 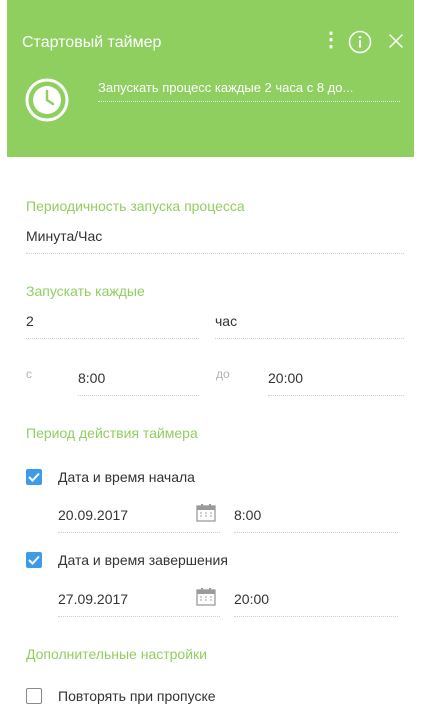 What do you see at coordinates (360, 42) in the screenshot?
I see `info-icon` at bounding box center [360, 42].